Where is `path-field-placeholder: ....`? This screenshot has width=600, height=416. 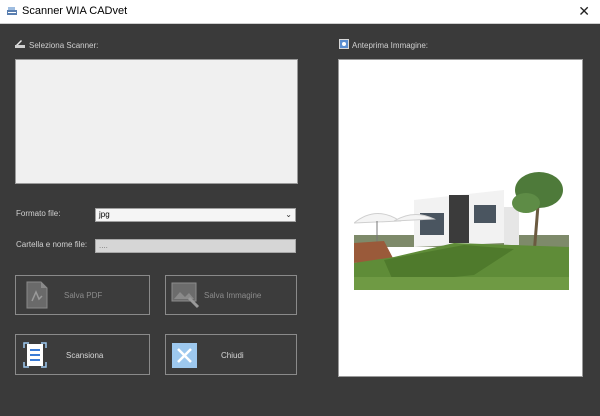
path-field-placeholder: .... is located at coordinates (103, 245).